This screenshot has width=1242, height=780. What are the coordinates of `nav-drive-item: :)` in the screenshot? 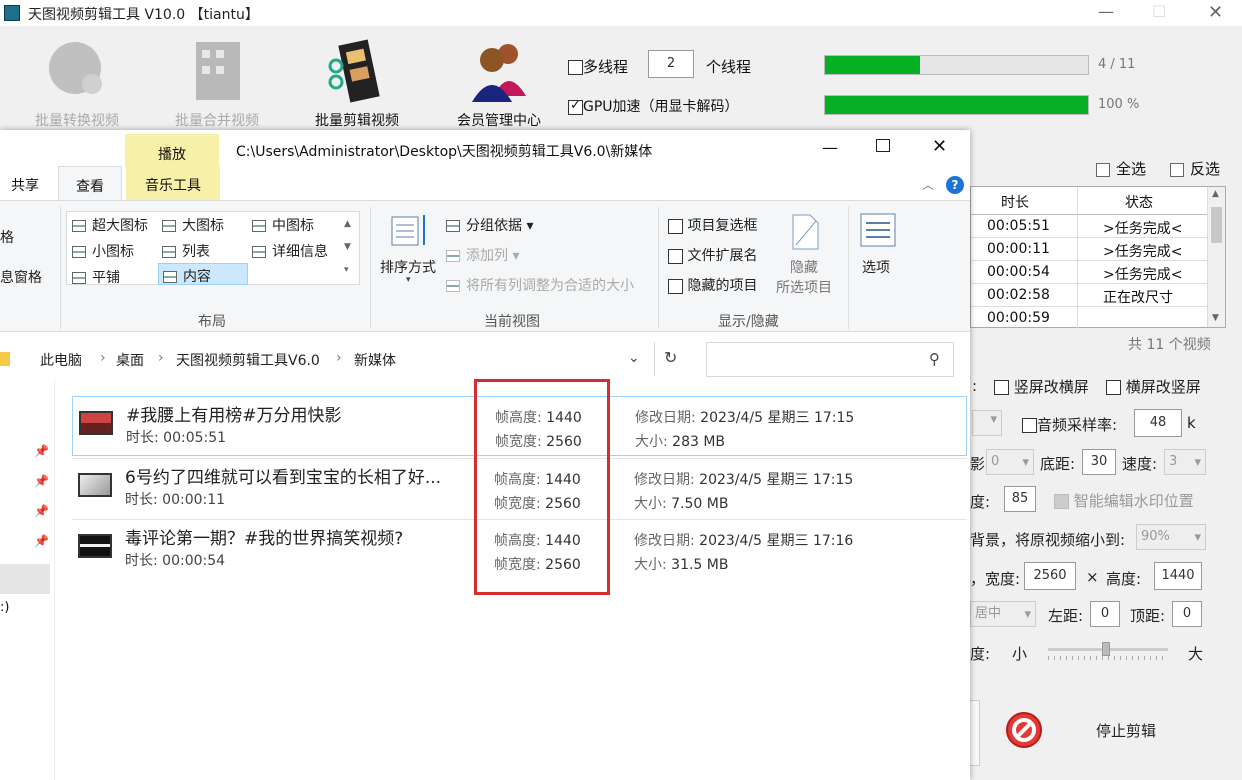 It's located at (4, 607).